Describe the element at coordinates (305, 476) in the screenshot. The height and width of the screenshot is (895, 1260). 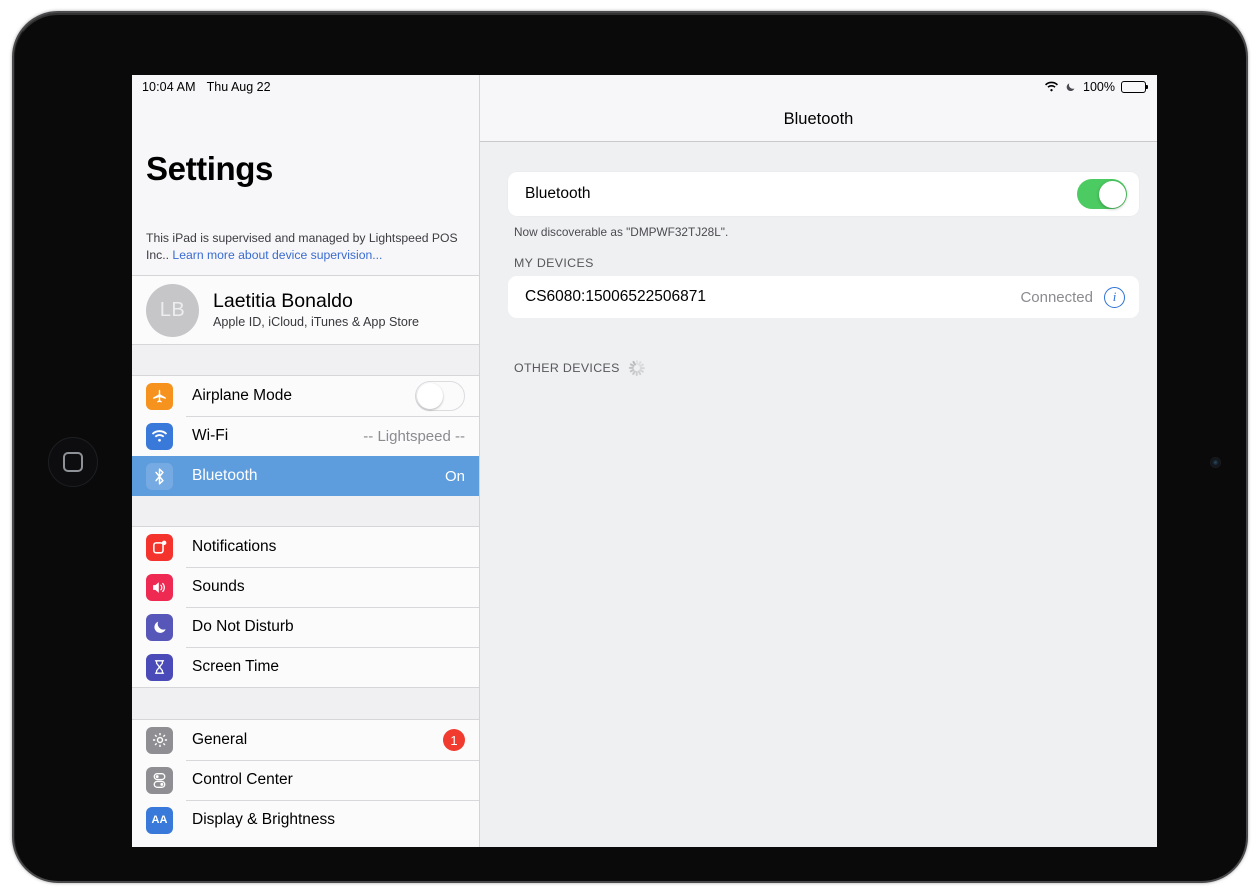
I see `sidebar-item-bluetooth: Bluetooth On` at that location.